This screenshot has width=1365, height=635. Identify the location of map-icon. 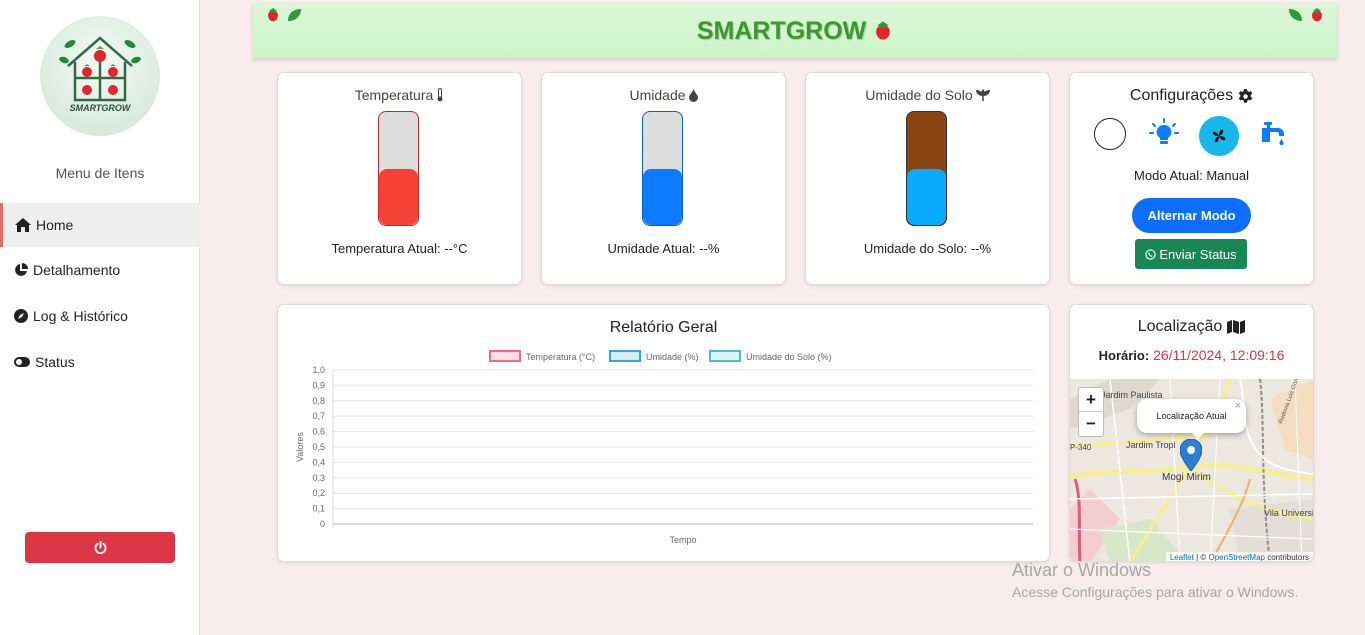
(1236, 327).